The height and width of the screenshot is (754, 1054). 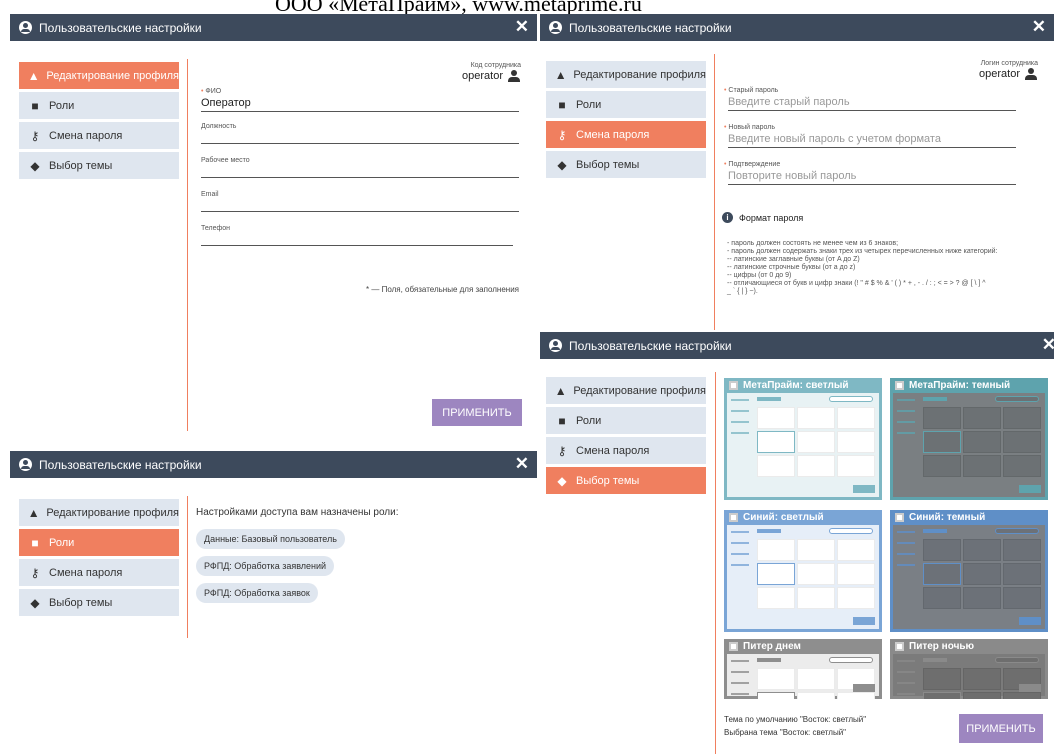 I want to click on employee-login-value: operator, so click(x=999, y=74).